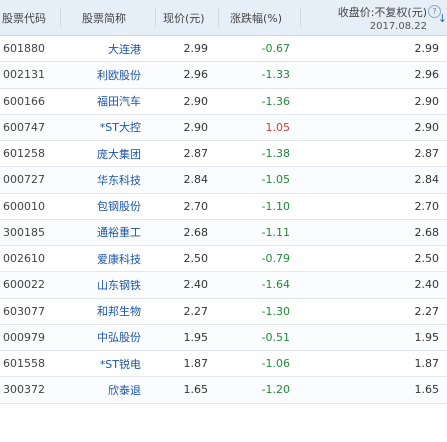 This screenshot has height=442, width=447. Describe the element at coordinates (223, 207) in the screenshot. I see `table-row: 600010 包钢股份 2.70 -1.10 2.70` at that location.